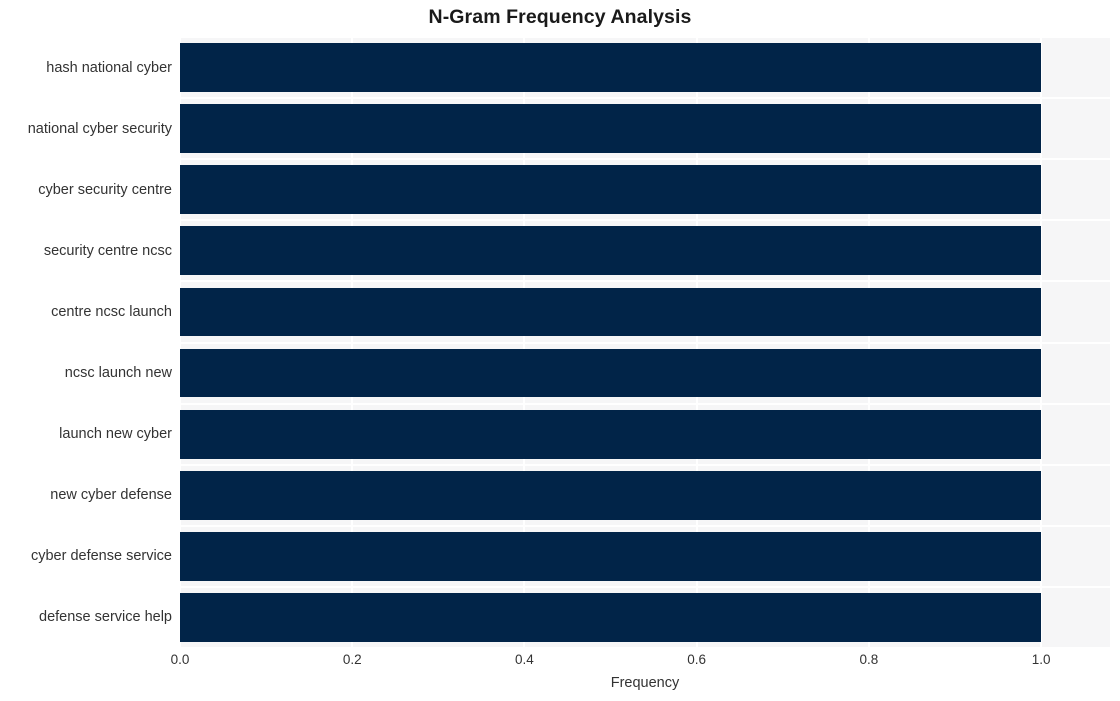 Image resolution: width=1120 pixels, height=701 pixels. Describe the element at coordinates (180, 659) in the screenshot. I see `x-tick-label: 0.0` at that location.